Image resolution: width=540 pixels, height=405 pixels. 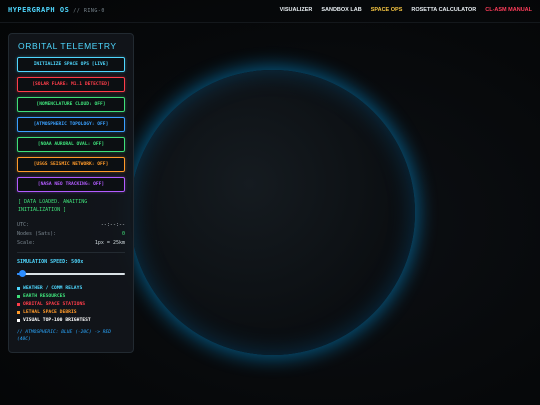 I want to click on nav-visualizer: VISUALIZER, so click(x=296, y=10).